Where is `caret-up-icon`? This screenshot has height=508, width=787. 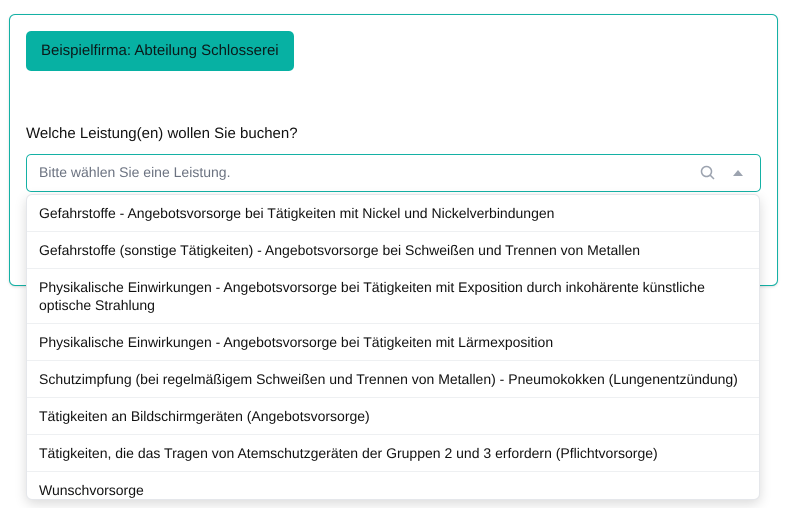
caret-up-icon is located at coordinates (738, 172).